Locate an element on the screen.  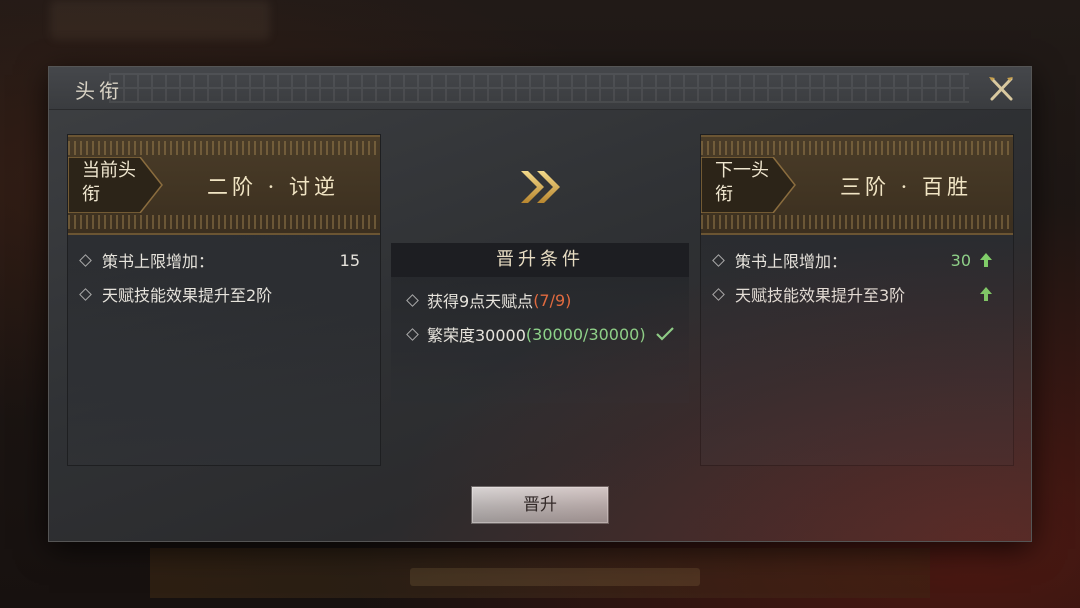
dialog-header: 头衔 is located at coordinates (540, 88).